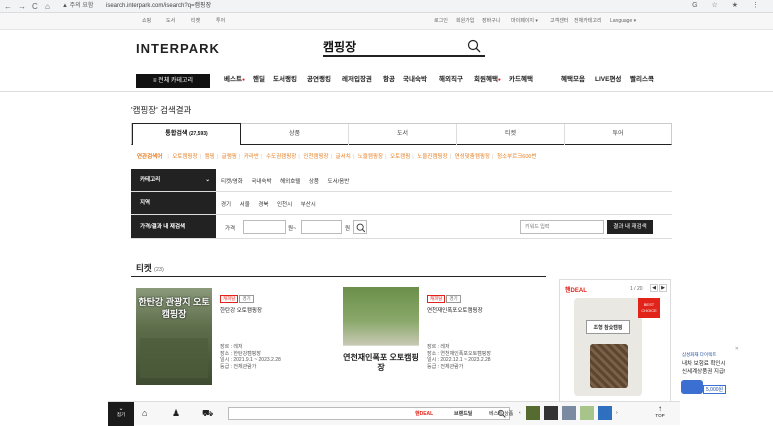 The width and height of the screenshot is (773, 426). Describe the element at coordinates (393, 46) in the screenshot. I see `search-input` at that location.